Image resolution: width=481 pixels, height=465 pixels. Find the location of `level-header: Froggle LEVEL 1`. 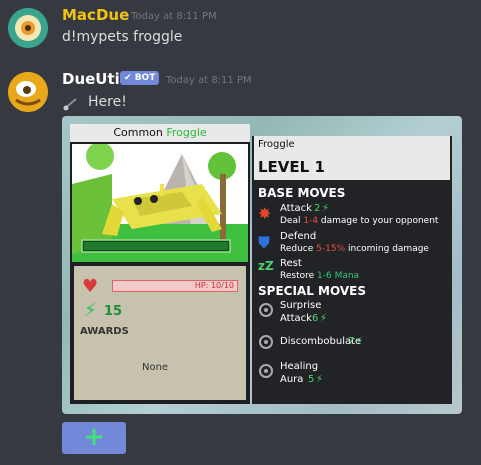

level-header: Froggle LEVEL 1 is located at coordinates (352, 158).